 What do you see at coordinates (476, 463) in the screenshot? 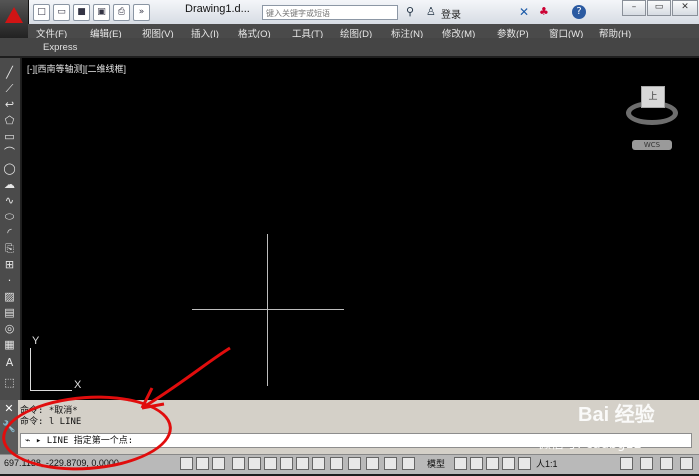
I see `quick-view-drawings-icon` at bounding box center [476, 463].